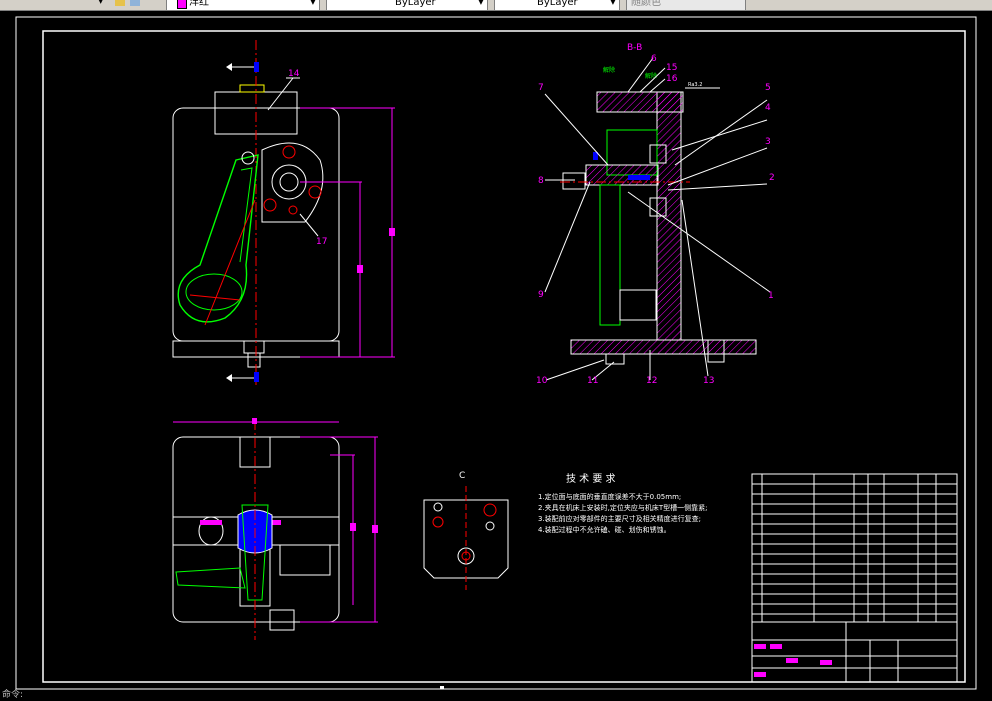  What do you see at coordinates (623, 507) in the screenshot?
I see `tech-item-2: 2.夹具在机床上安装时,定位夹应与机床T型槽一侧靠紧;` at bounding box center [623, 507].